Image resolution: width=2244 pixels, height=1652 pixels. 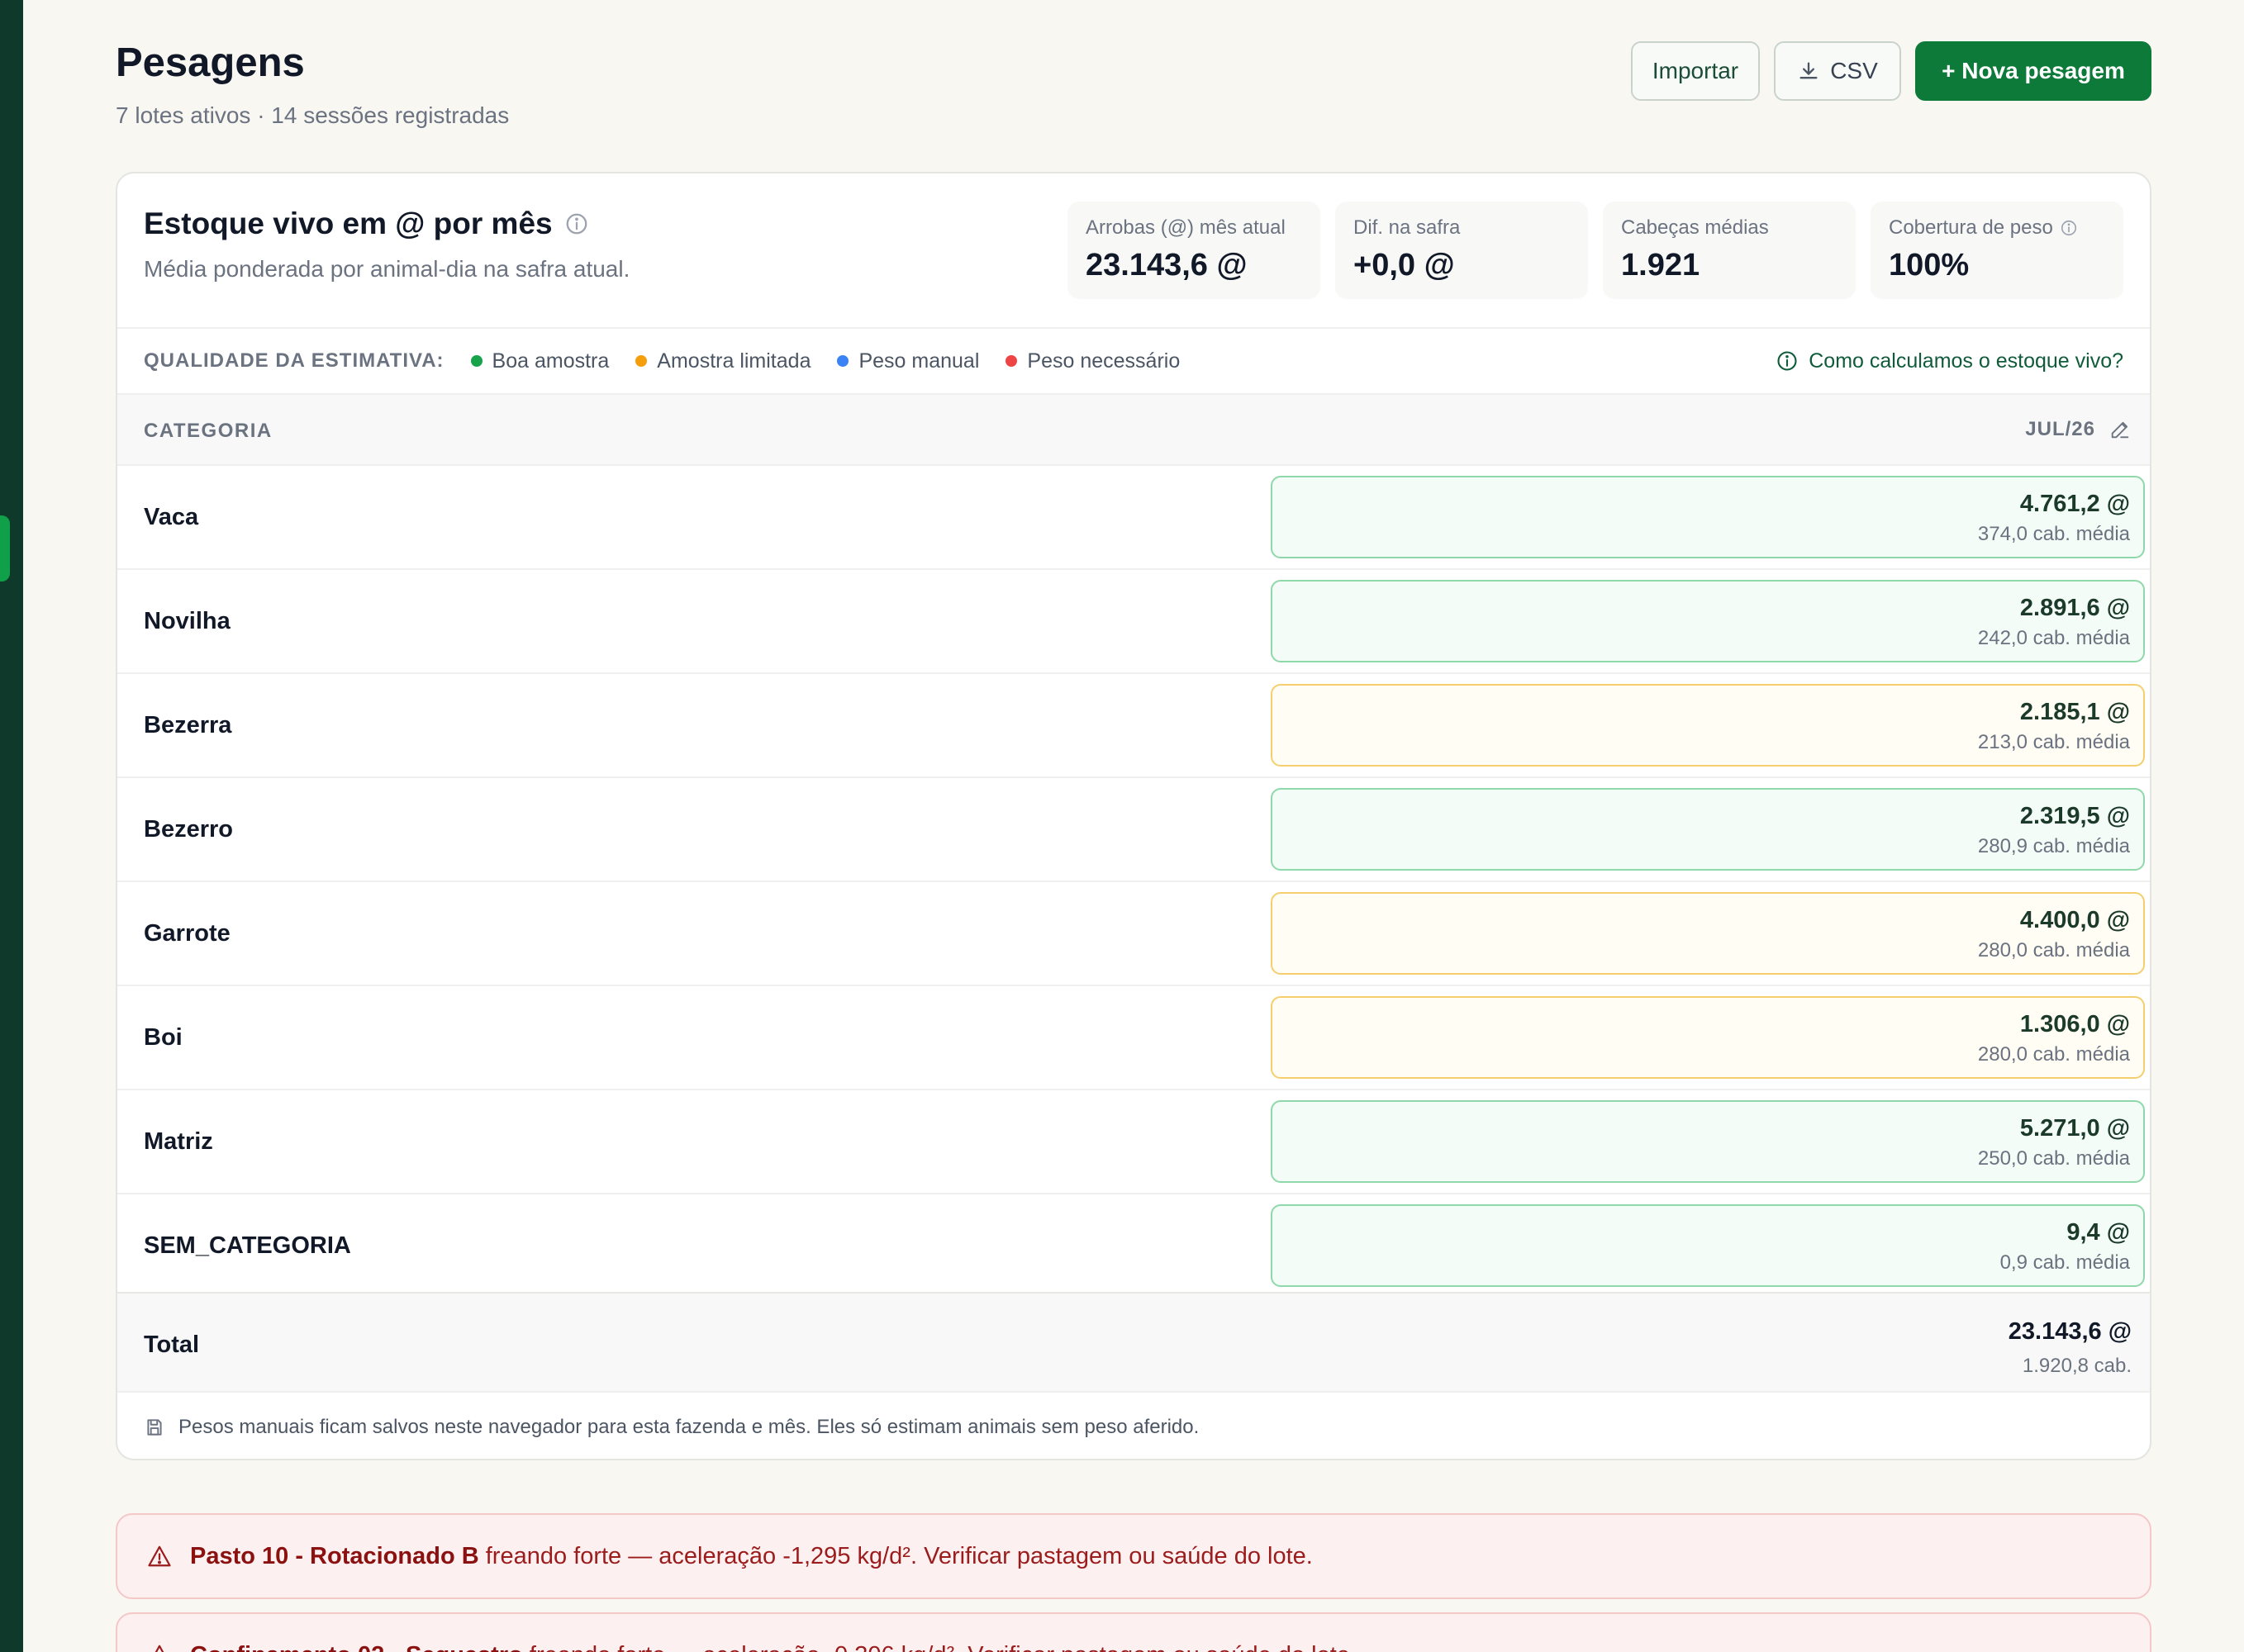 What do you see at coordinates (247, 1245) in the screenshot?
I see `row-category: SEM_CATEGORIA` at bounding box center [247, 1245].